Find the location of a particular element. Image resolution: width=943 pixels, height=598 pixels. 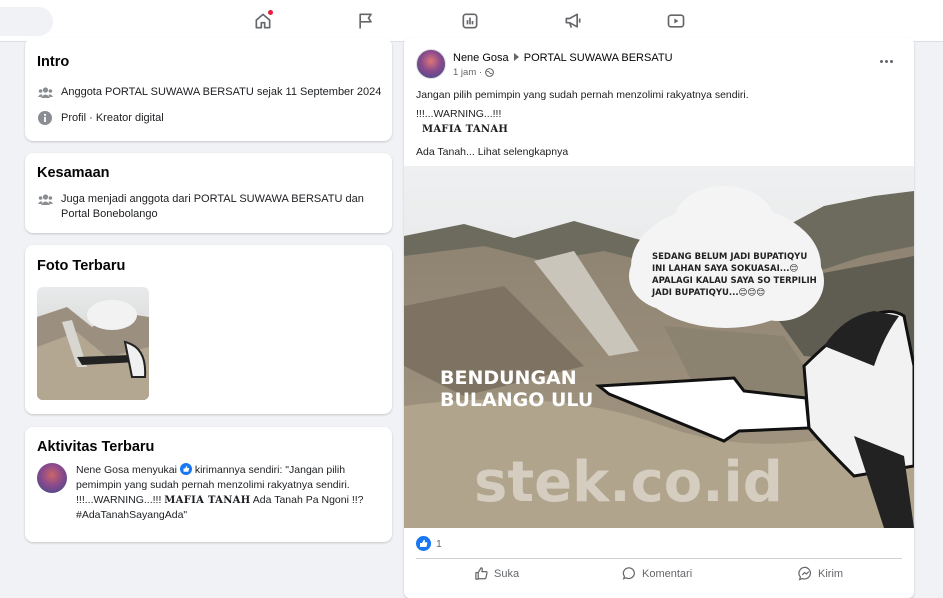

aktivitas-title: Aktivitas Terbaru is located at coordinates (96, 447).